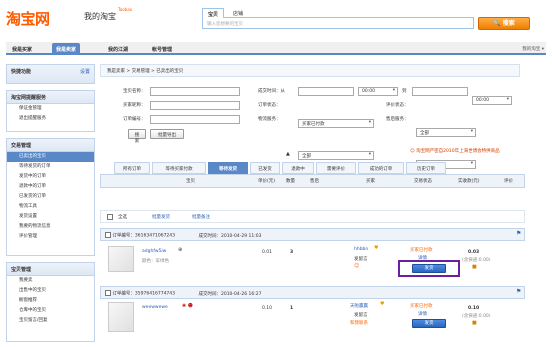  Describe the element at coordinates (50, 187) in the screenshot. I see `sidebar-item-refund: 退款中的订单` at that location.